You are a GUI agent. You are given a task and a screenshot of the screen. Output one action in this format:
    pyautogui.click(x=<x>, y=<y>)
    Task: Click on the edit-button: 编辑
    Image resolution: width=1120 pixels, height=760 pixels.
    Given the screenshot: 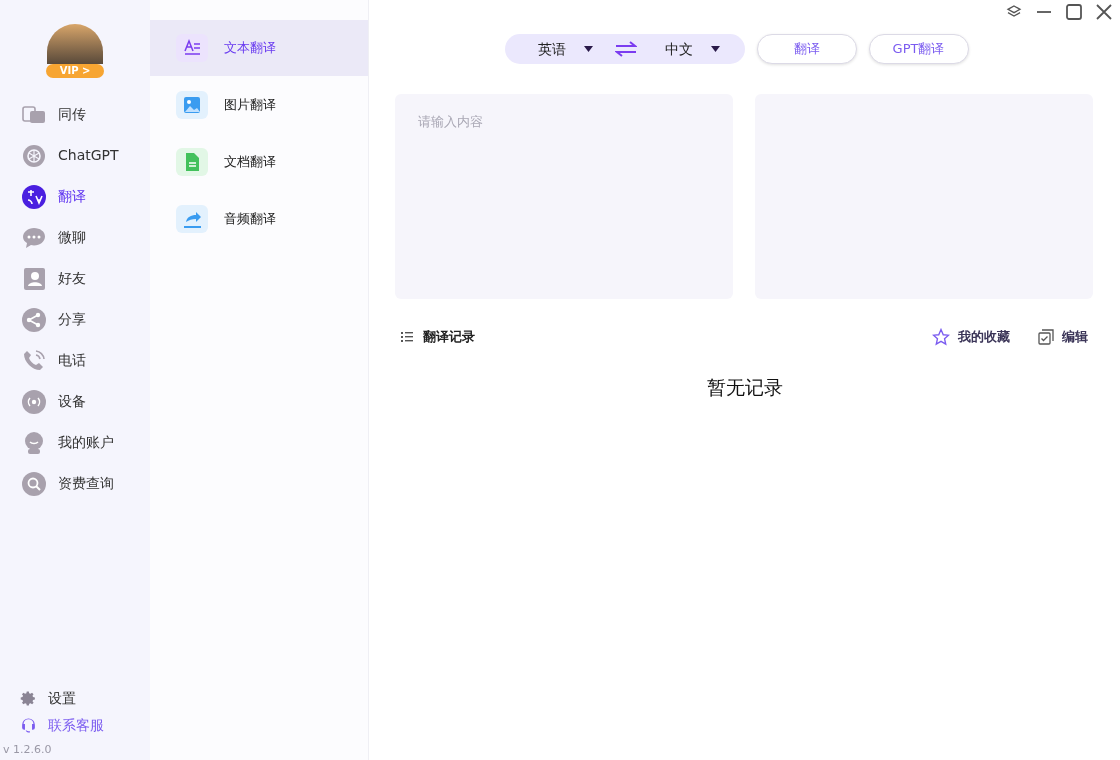 What is the action you would take?
    pyautogui.click(x=1063, y=337)
    